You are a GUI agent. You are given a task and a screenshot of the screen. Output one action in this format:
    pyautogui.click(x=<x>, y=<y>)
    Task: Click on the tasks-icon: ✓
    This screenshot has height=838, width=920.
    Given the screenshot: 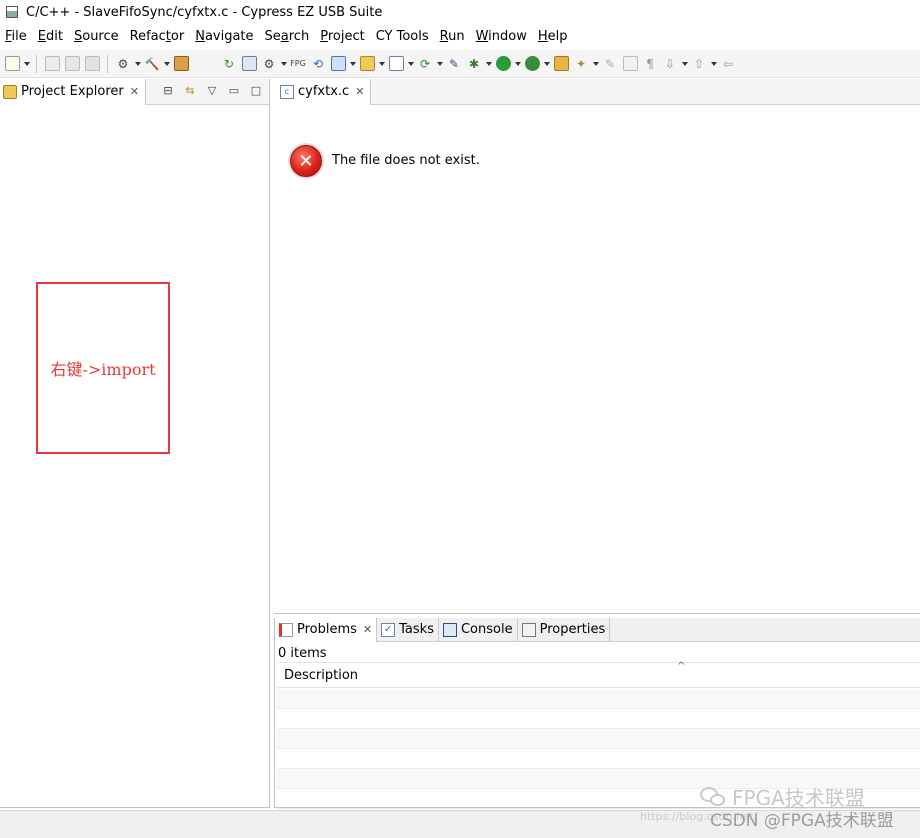 What is the action you would take?
    pyautogui.click(x=388, y=629)
    